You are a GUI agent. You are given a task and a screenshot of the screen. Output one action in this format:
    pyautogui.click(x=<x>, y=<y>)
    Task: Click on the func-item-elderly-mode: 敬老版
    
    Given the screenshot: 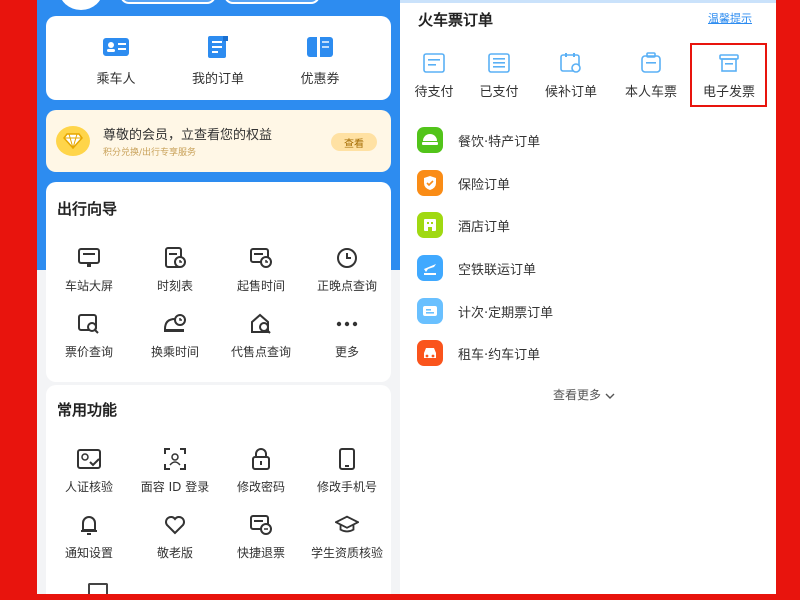 What is the action you would take?
    pyautogui.click(x=175, y=537)
    